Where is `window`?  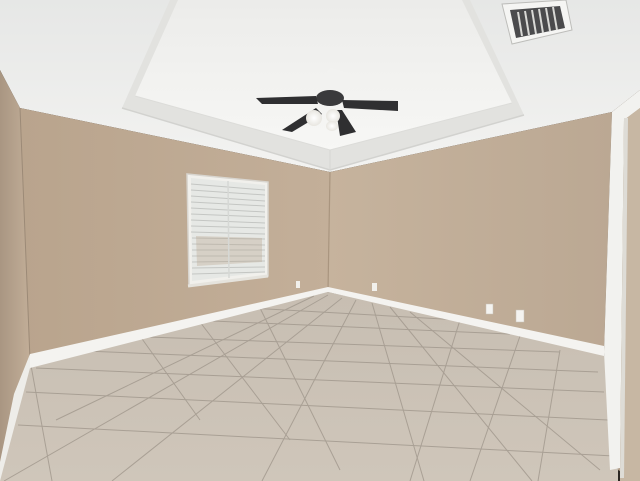
window is located at coordinates (227, 230).